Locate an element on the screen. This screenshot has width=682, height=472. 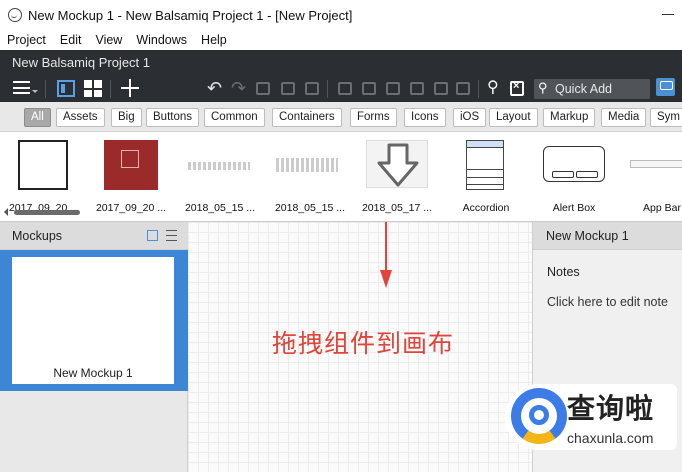
category-containers: Containers is located at coordinates (307, 117).